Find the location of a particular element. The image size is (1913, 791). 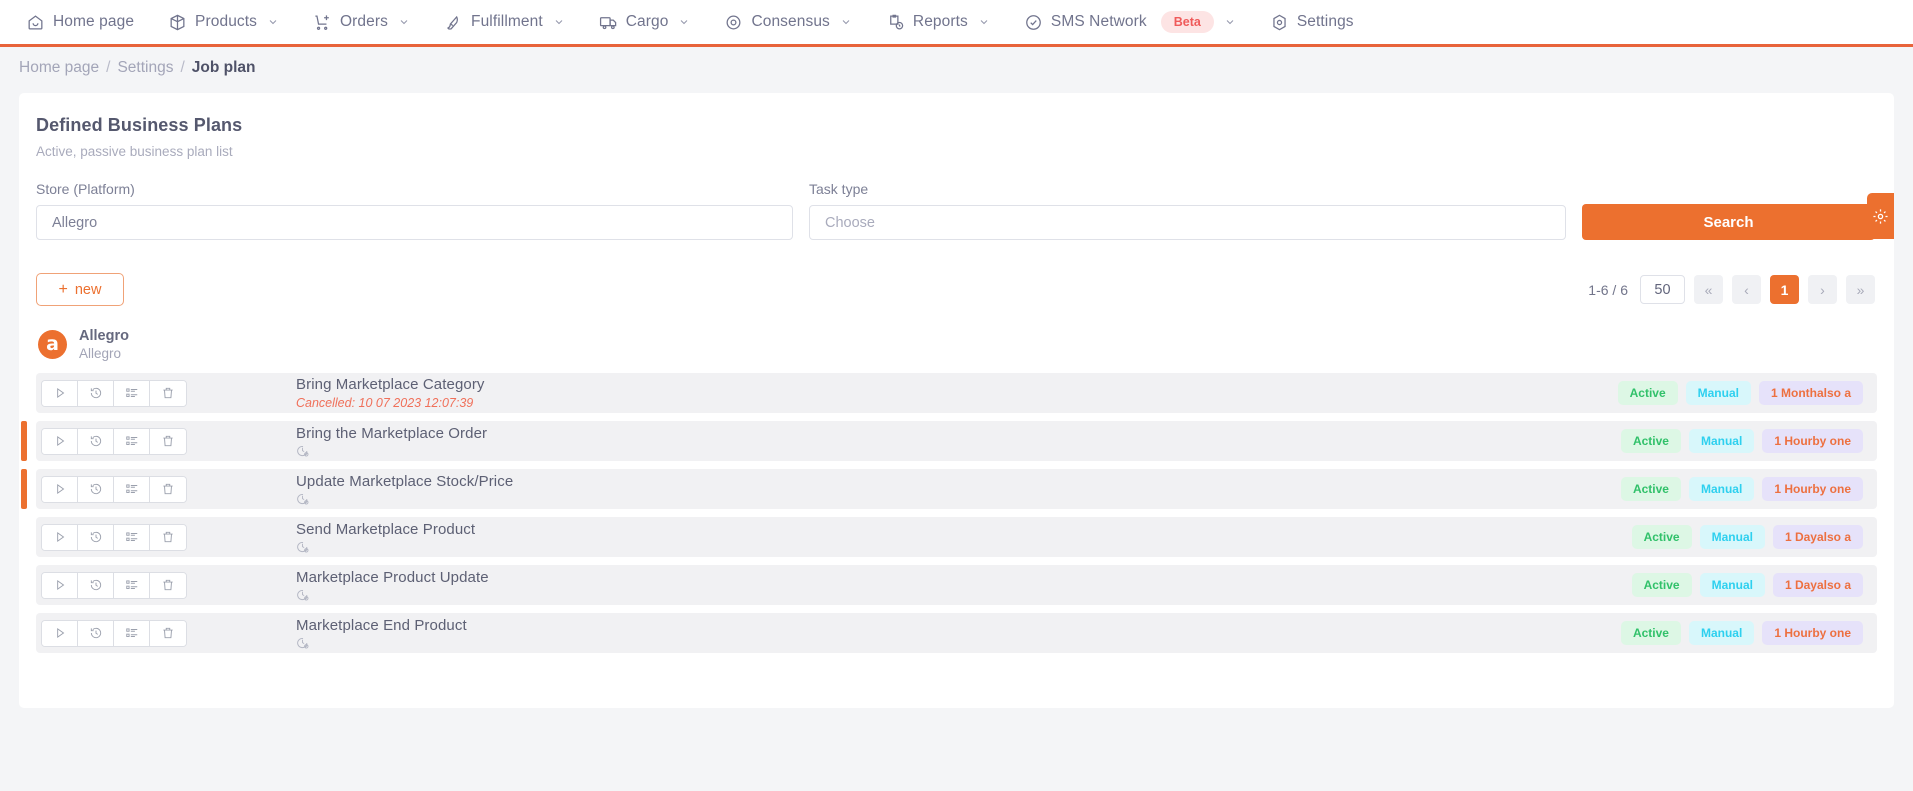

nav-item-fulfillment: Fulfillment is located at coordinates (512, 22).